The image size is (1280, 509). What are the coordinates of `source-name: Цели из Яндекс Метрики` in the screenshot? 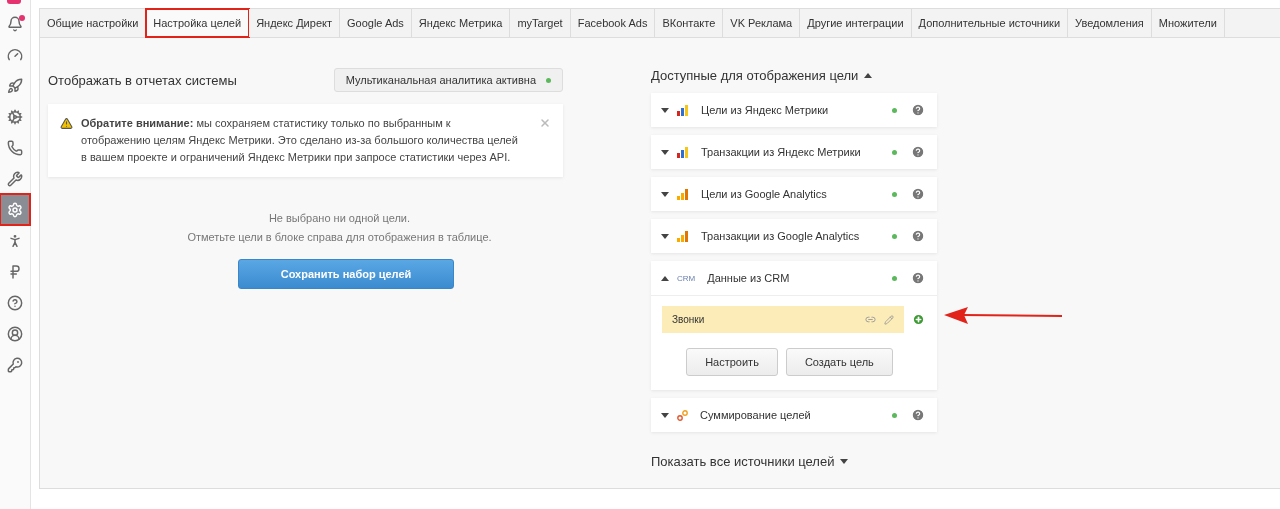 It's located at (792, 110).